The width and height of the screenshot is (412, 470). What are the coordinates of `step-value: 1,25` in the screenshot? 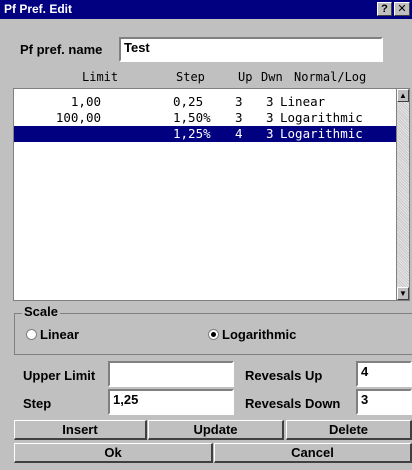 It's located at (126, 399).